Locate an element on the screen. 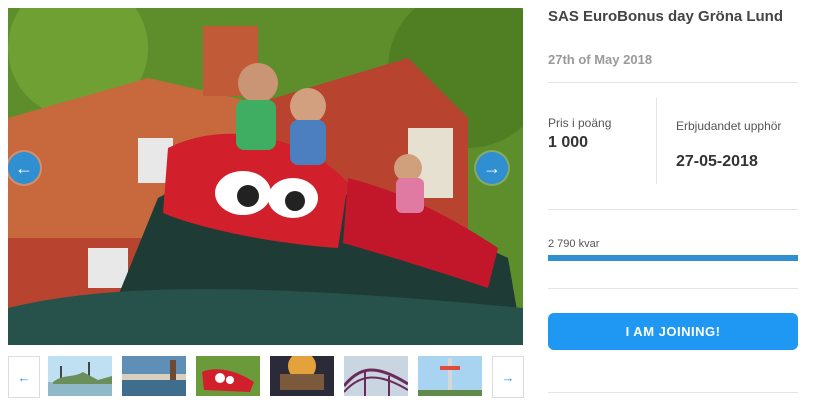 Image resolution: width=816 pixels, height=416 pixels. remaining-count: 2 790 kvar is located at coordinates (574, 244).